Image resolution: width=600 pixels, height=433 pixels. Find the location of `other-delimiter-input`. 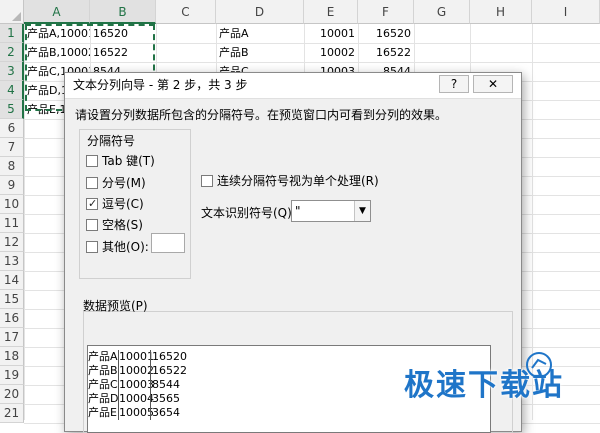

other-delimiter-input is located at coordinates (168, 243).